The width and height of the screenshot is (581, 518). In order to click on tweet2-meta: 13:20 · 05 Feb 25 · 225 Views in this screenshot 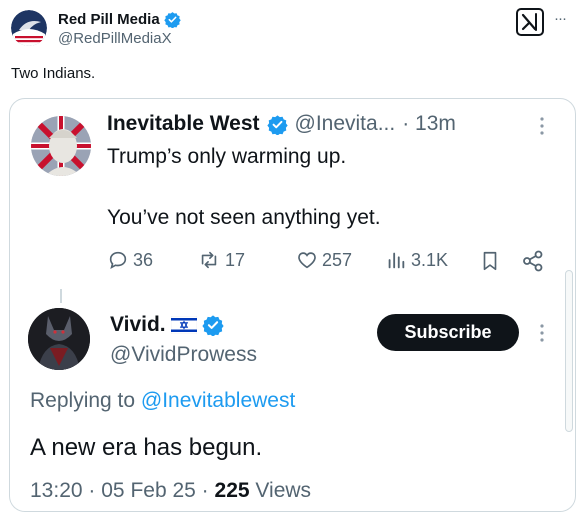, I will do `click(170, 491)`.